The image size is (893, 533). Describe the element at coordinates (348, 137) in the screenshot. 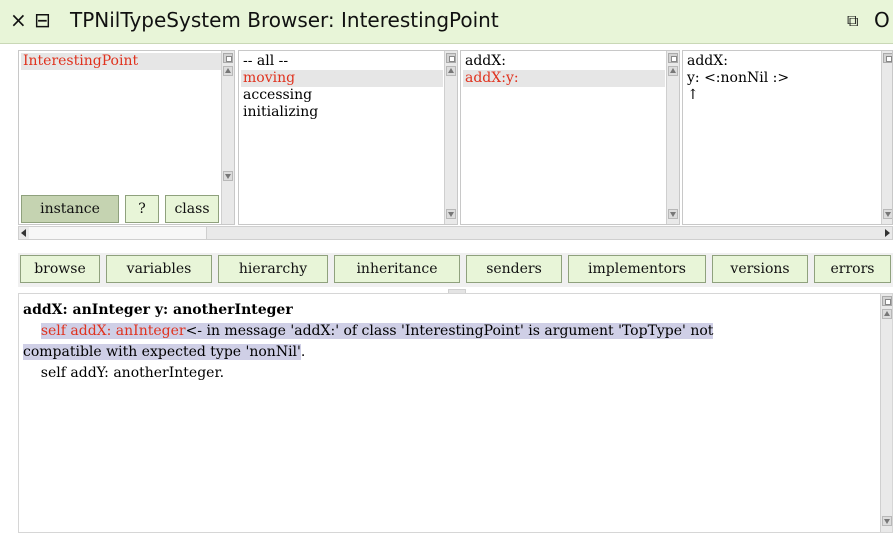

I see `category-list-pane: -- all -- moving accessing initializing` at that location.